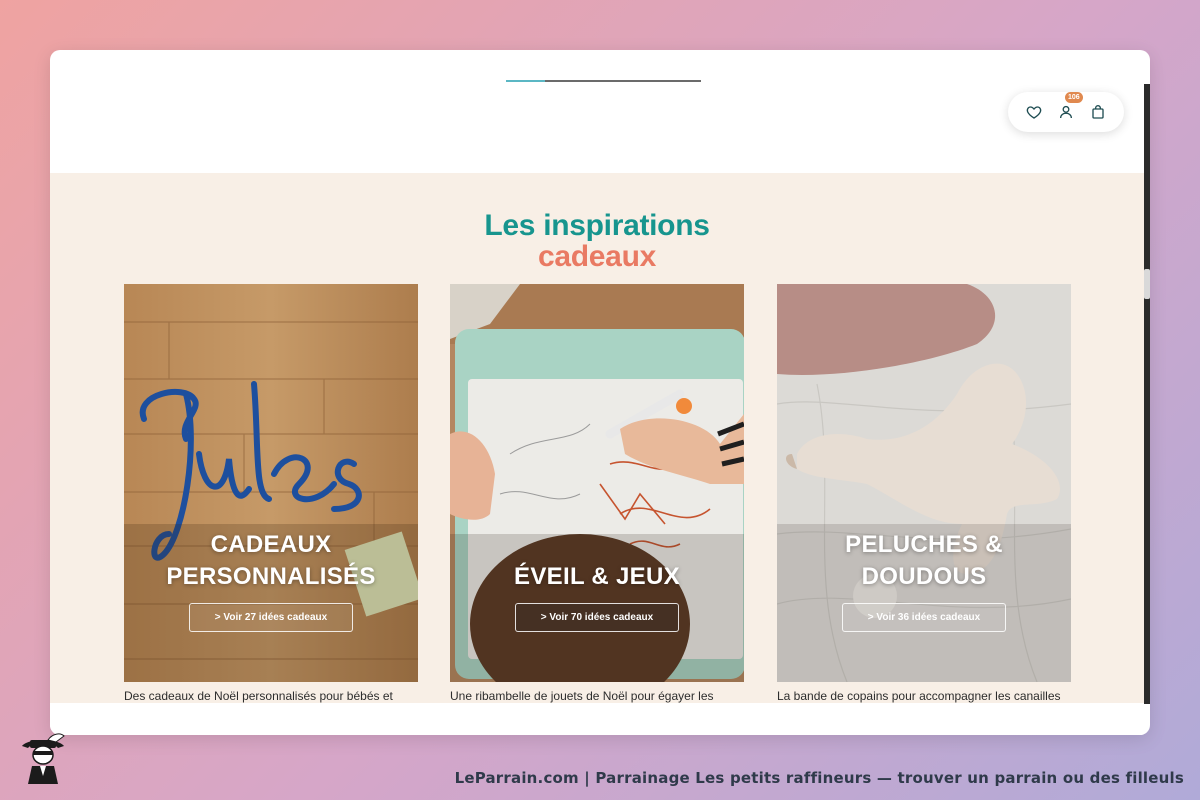  What do you see at coordinates (525, 81) in the screenshot?
I see `scroll-progress-fill` at bounding box center [525, 81].